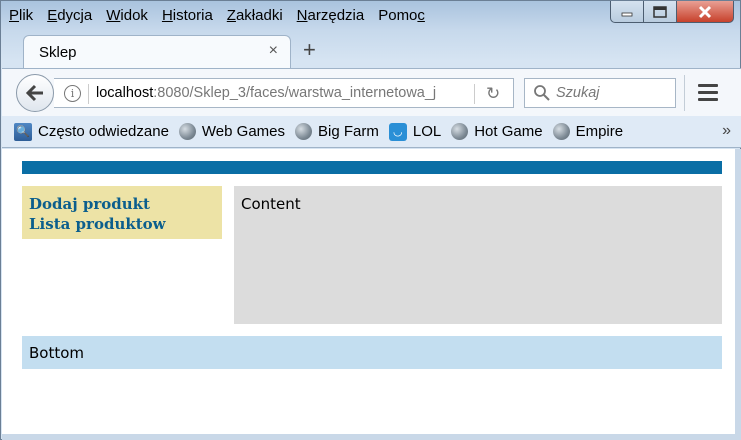  I want to click on hamburger-menu-icon, so click(708, 94).